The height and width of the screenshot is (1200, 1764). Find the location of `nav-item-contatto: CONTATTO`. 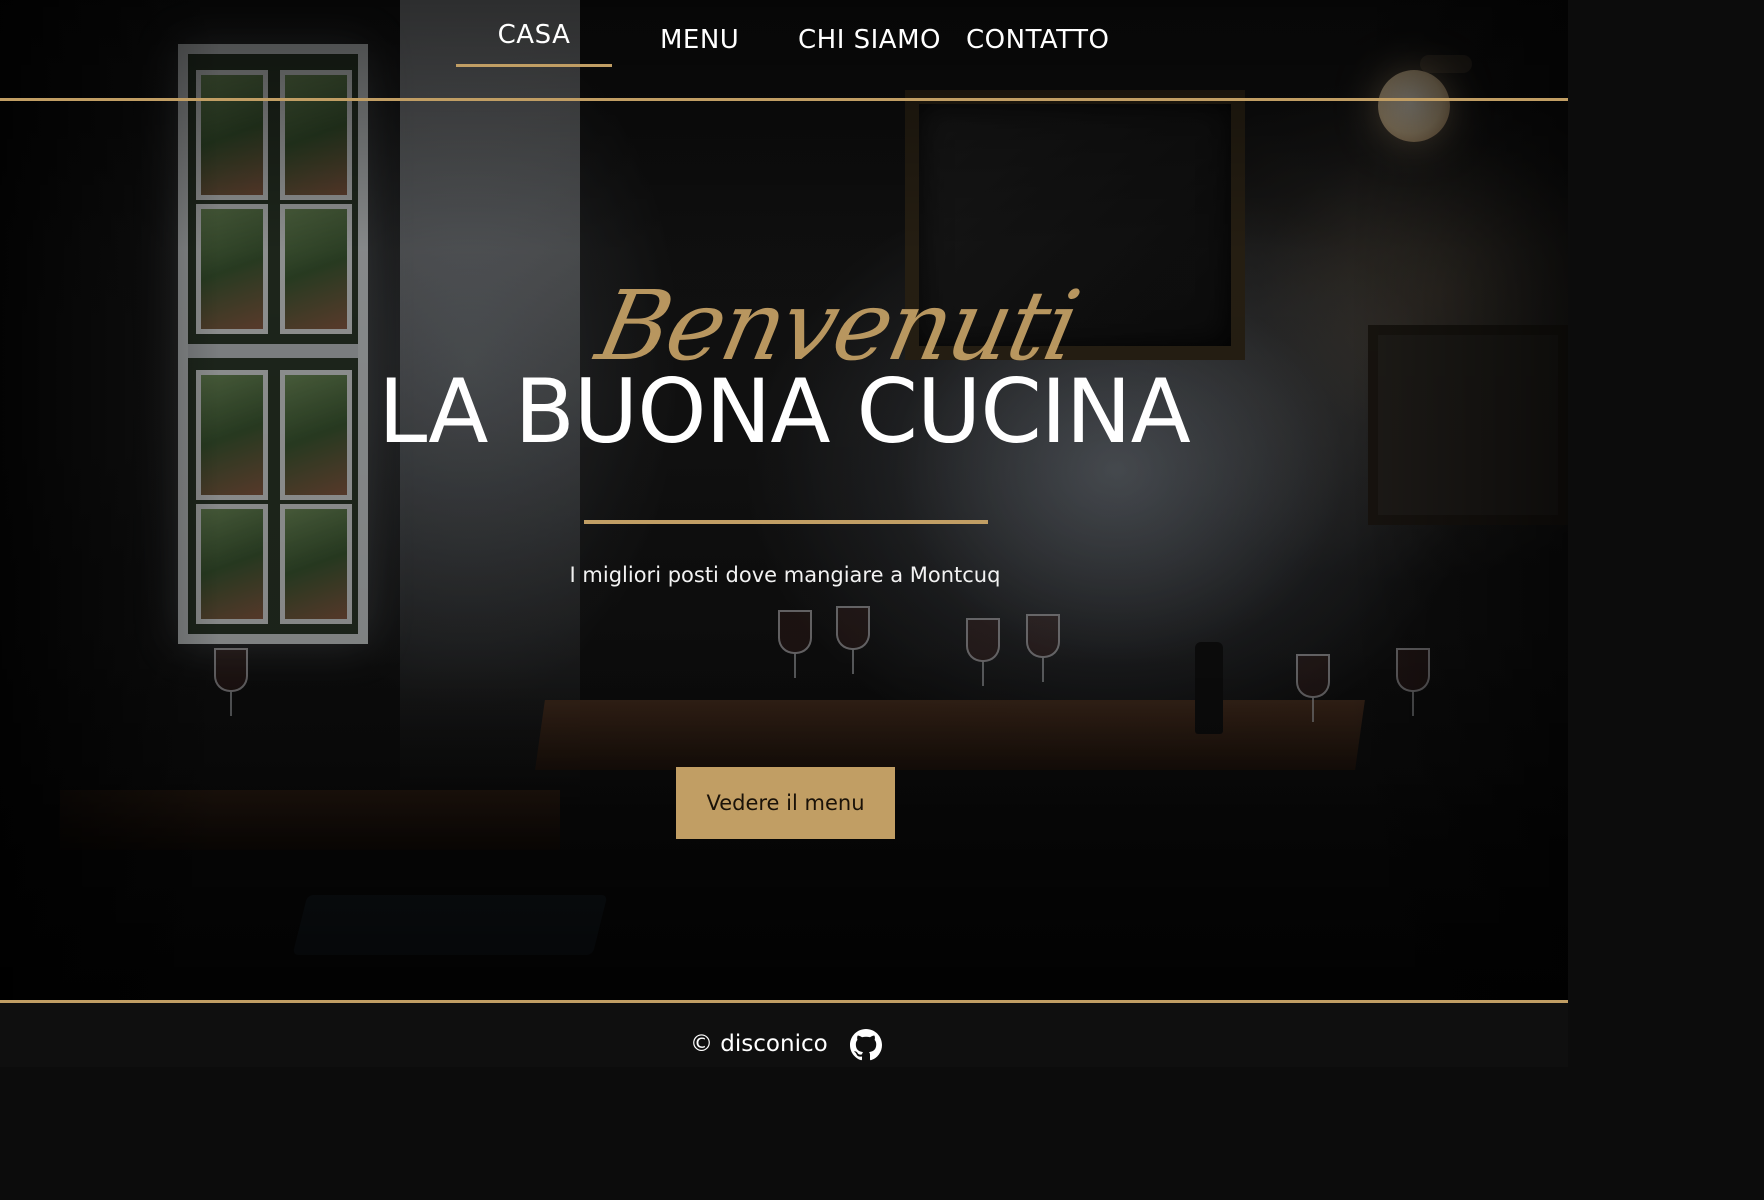

nav-item-contatto: CONTATTO is located at coordinates (1037, 40).